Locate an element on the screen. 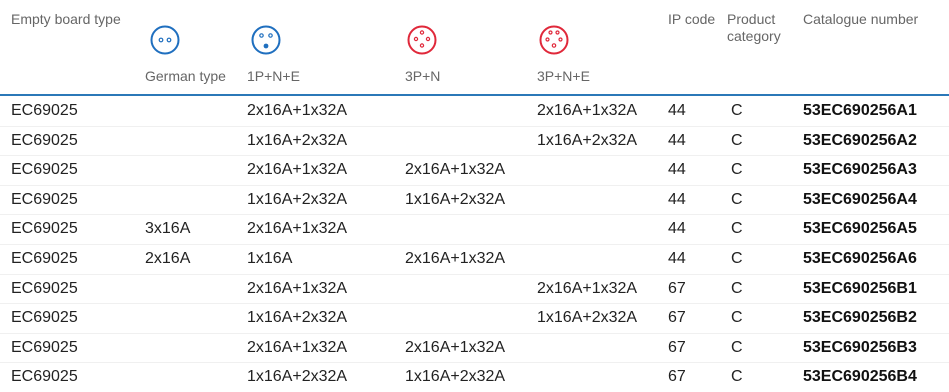 This screenshot has height=392, width=949. cell-catalogue-number: 53EC690256A4 is located at coordinates (860, 199).